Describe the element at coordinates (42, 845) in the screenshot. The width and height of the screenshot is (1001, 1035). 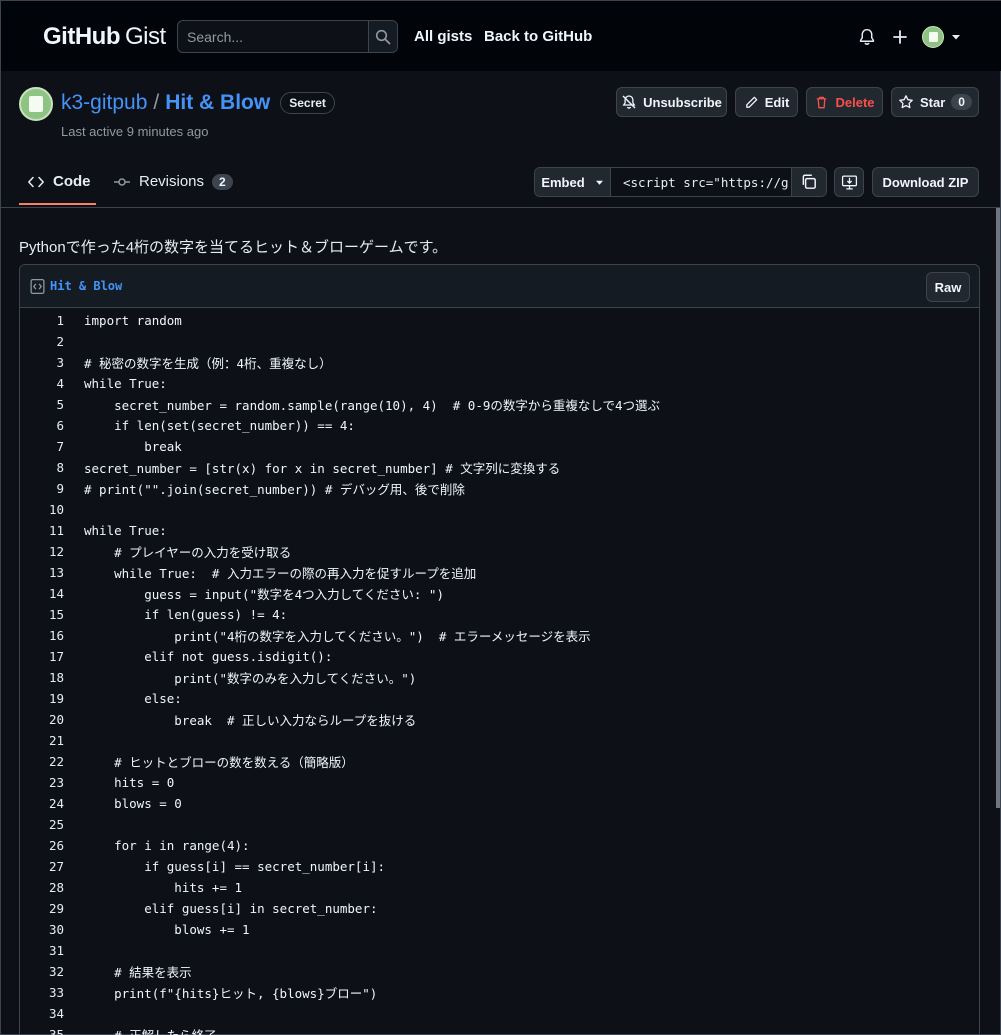
I see `line-number: 26` at that location.